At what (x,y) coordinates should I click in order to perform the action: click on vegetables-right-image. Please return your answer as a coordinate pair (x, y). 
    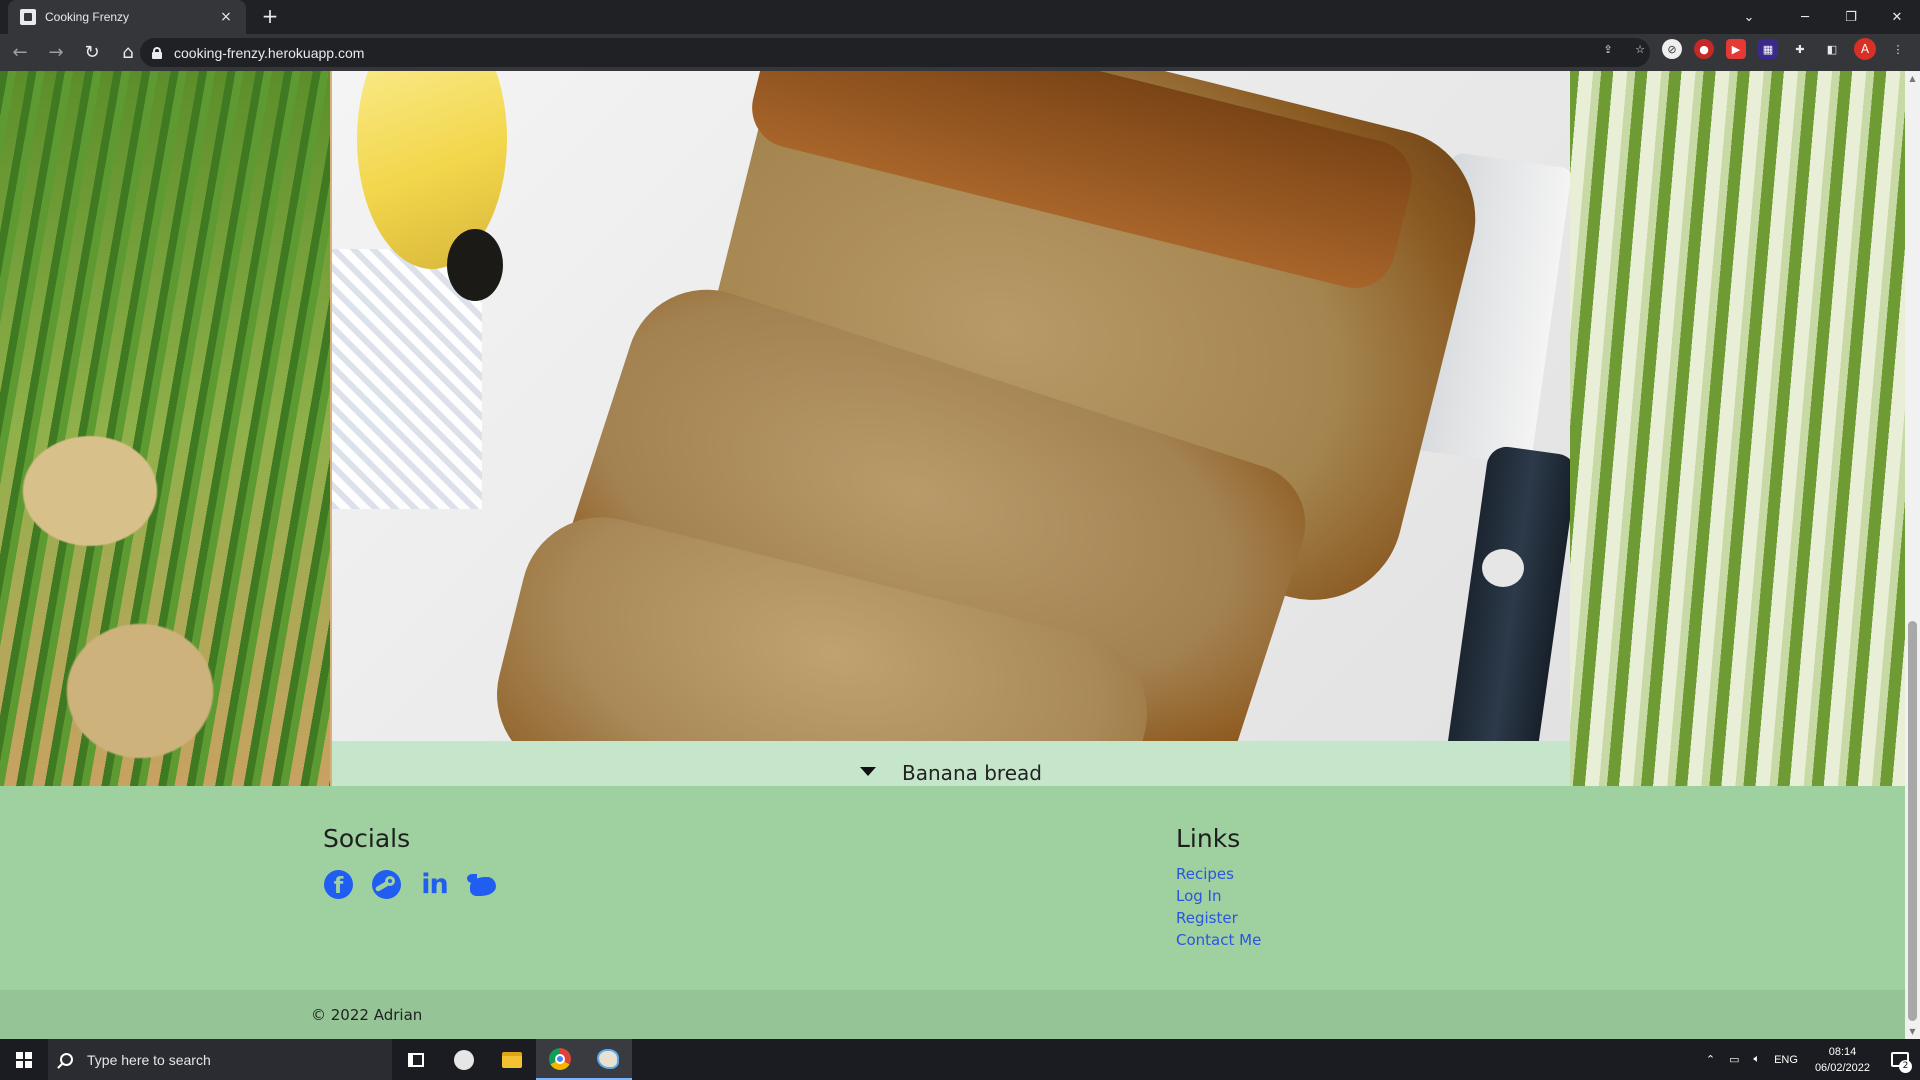
    Looking at the image, I should click on (1725, 428).